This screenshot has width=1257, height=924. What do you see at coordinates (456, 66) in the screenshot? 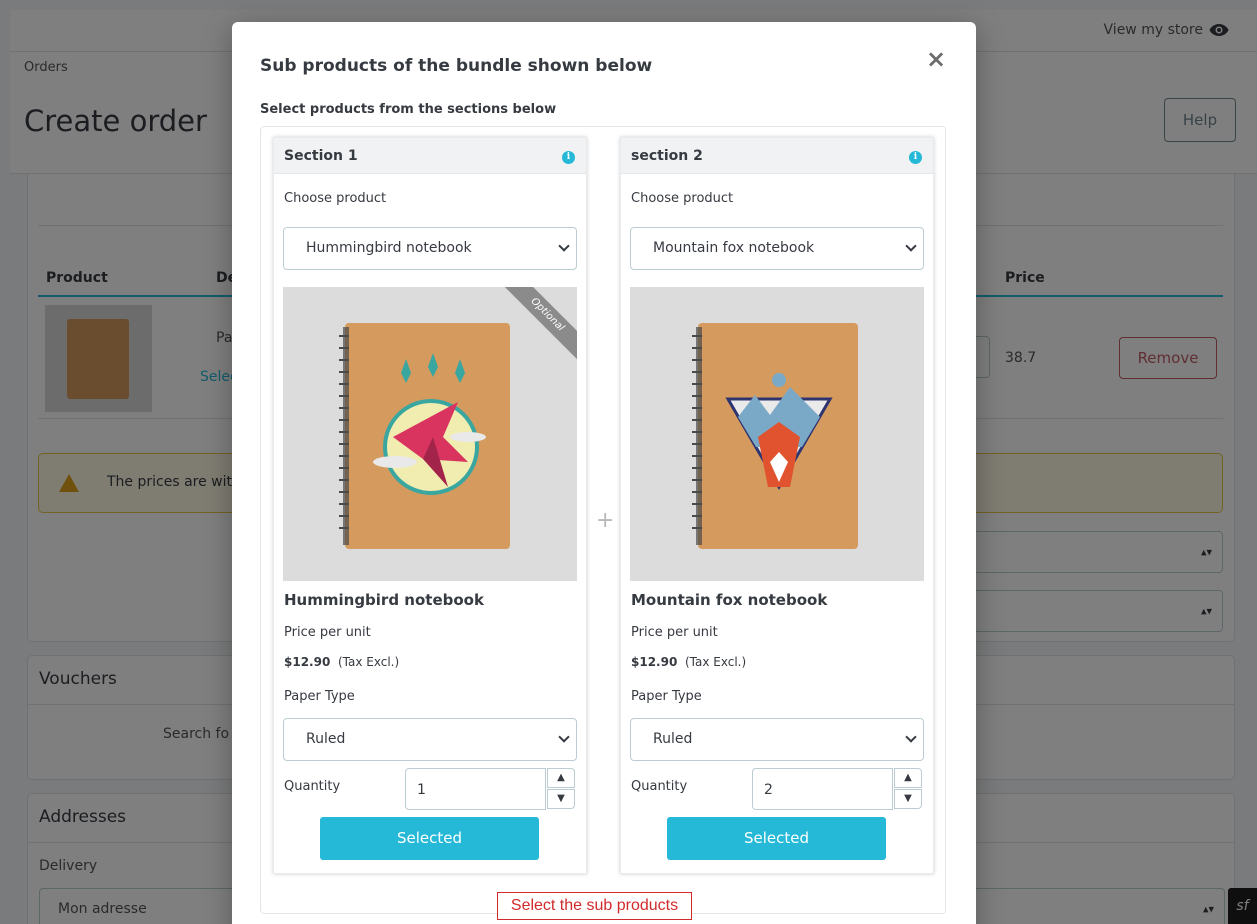
I see `modal-title: Sub products of the bundle shown below` at bounding box center [456, 66].